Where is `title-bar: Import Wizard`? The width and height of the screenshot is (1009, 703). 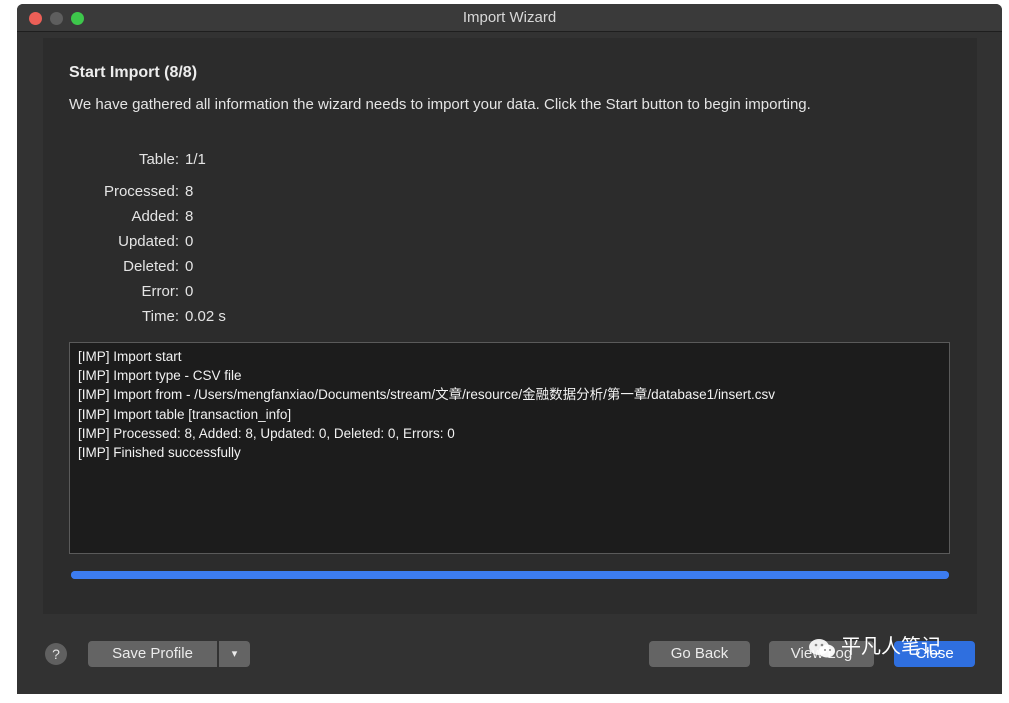
title-bar: Import Wizard is located at coordinates (509, 18).